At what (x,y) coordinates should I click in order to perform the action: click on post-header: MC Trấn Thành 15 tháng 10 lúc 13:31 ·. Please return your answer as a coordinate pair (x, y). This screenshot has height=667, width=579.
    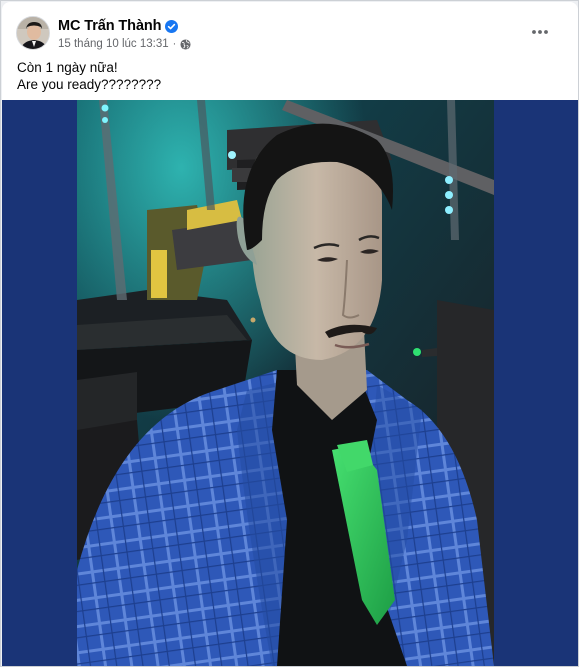
    Looking at the image, I should click on (290, 30).